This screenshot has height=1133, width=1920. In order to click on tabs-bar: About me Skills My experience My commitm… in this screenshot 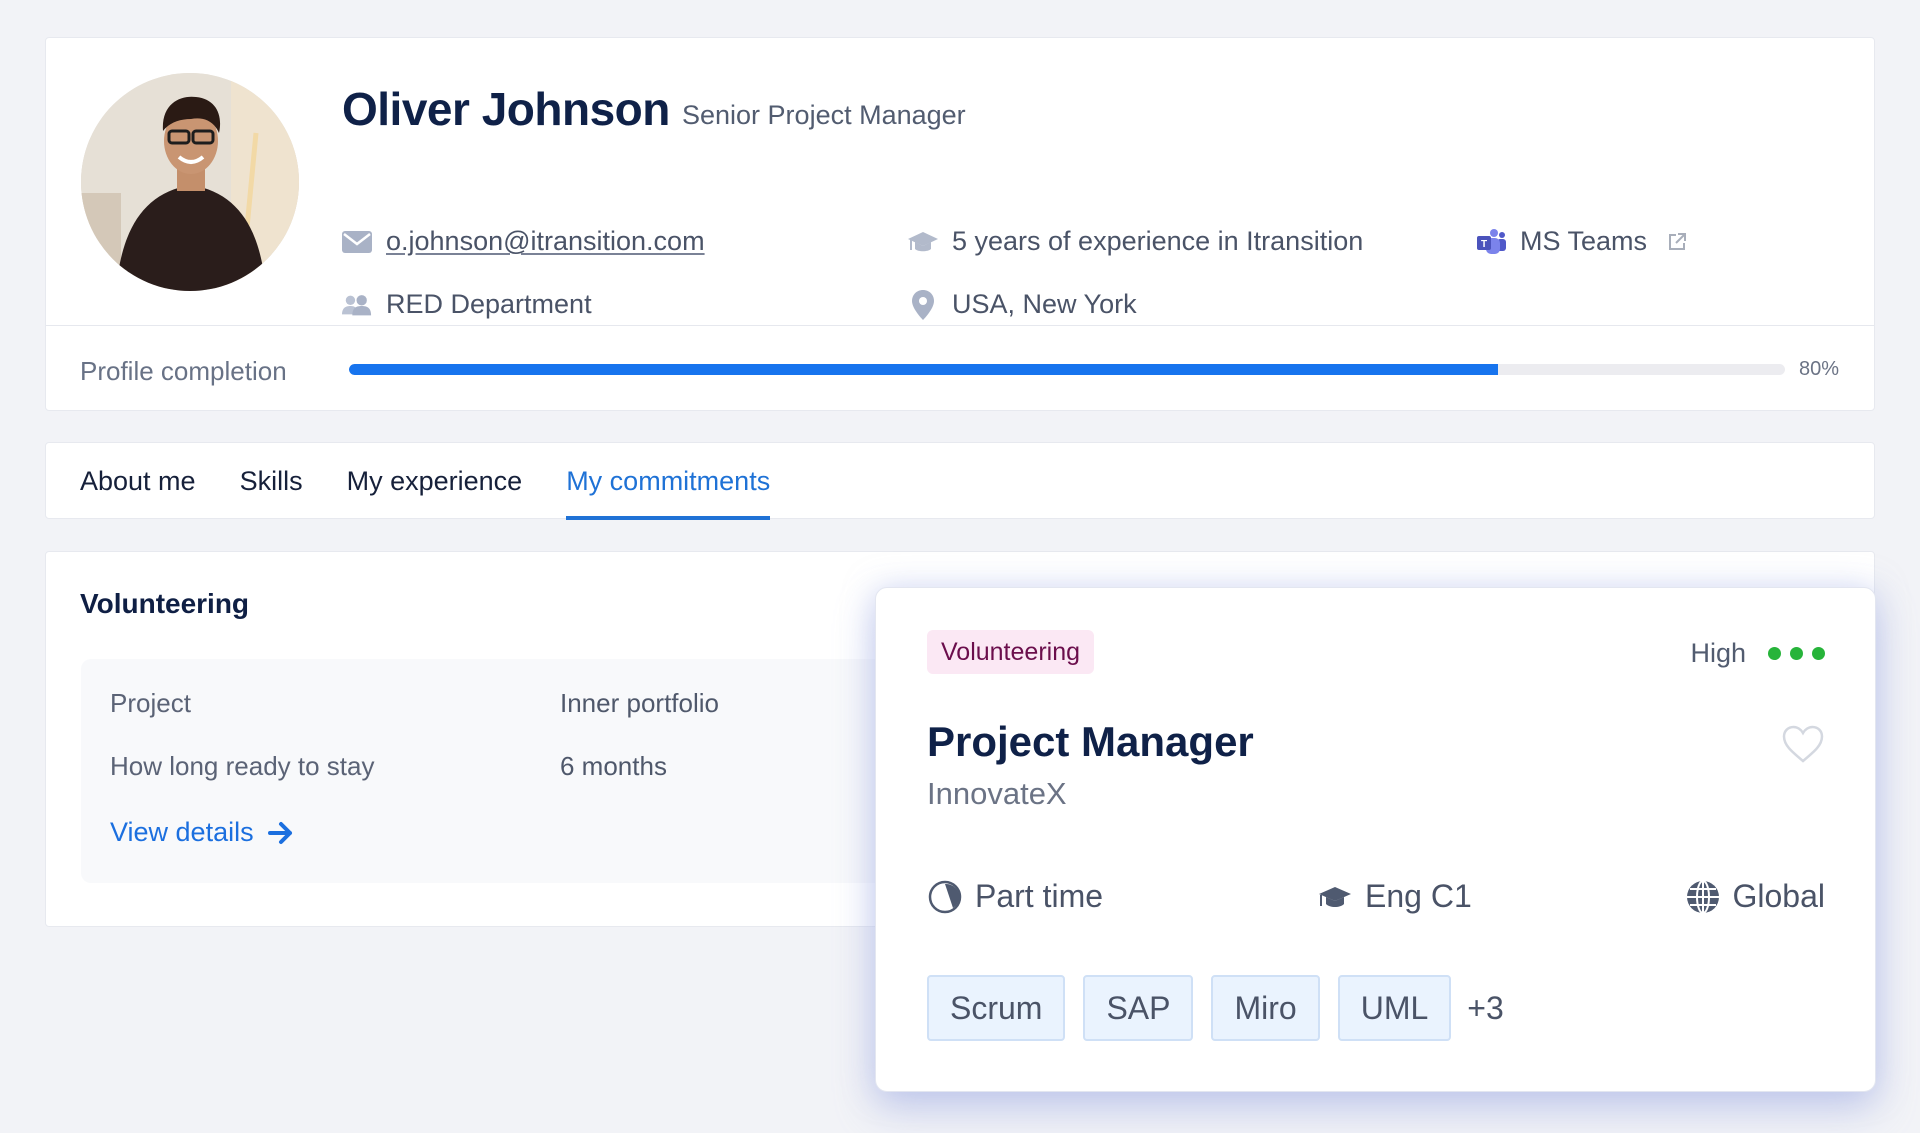, I will do `click(960, 481)`.